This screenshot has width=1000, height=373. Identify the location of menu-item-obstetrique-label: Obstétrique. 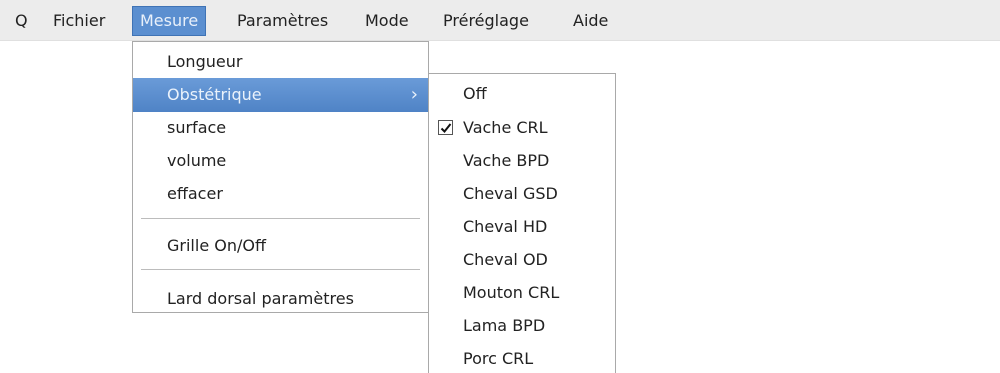
(214, 94).